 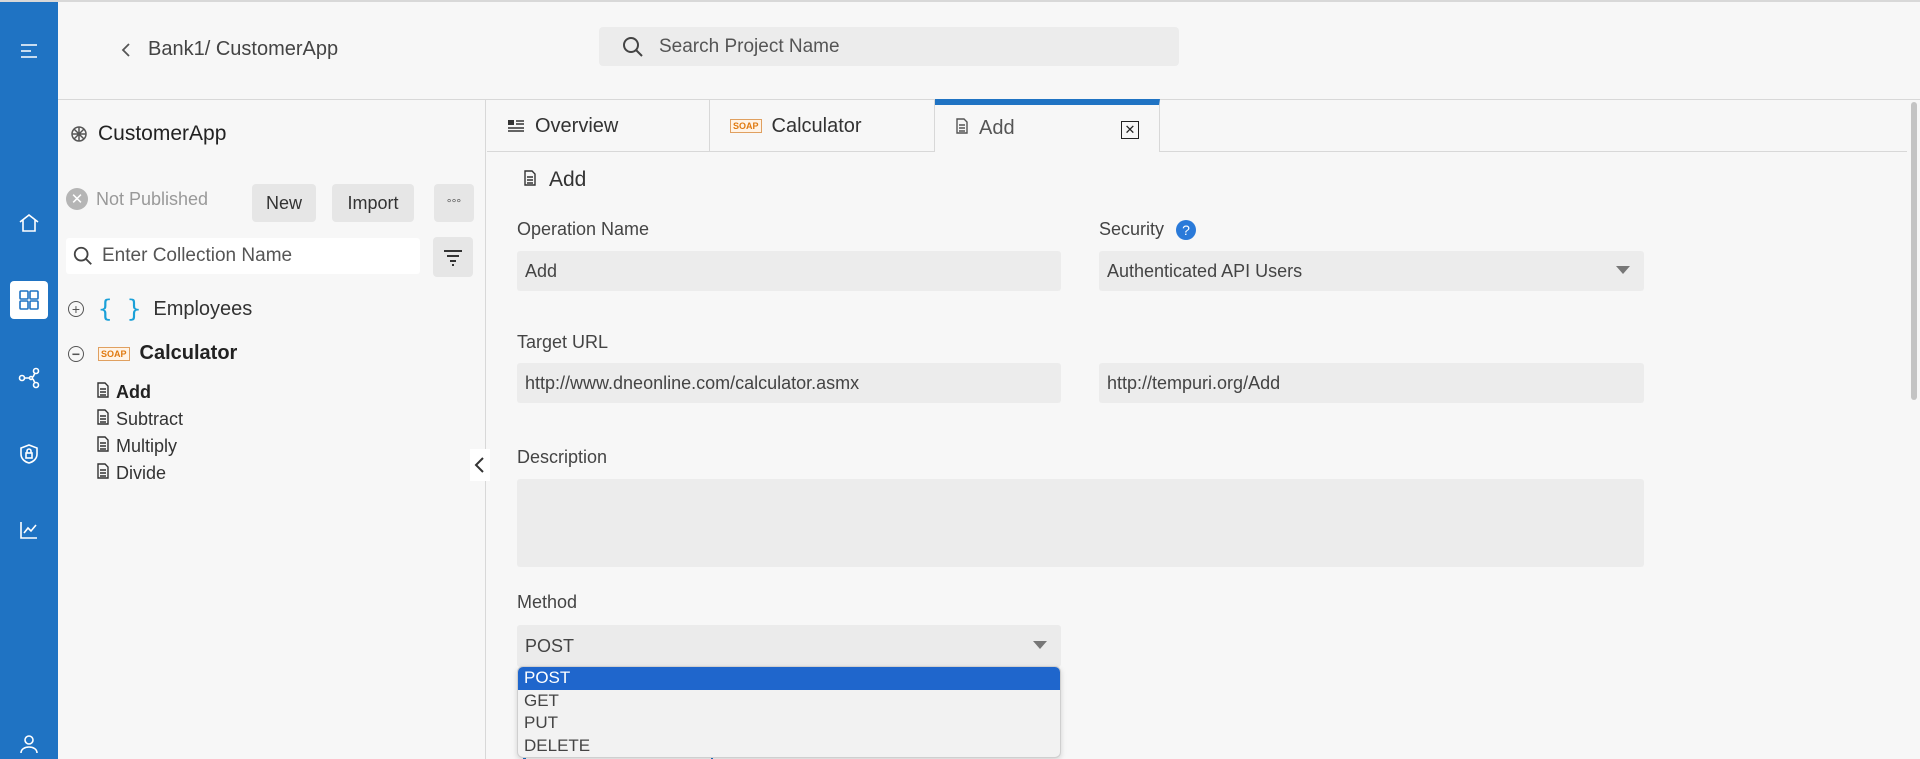 I want to click on project-search, so click(x=889, y=46).